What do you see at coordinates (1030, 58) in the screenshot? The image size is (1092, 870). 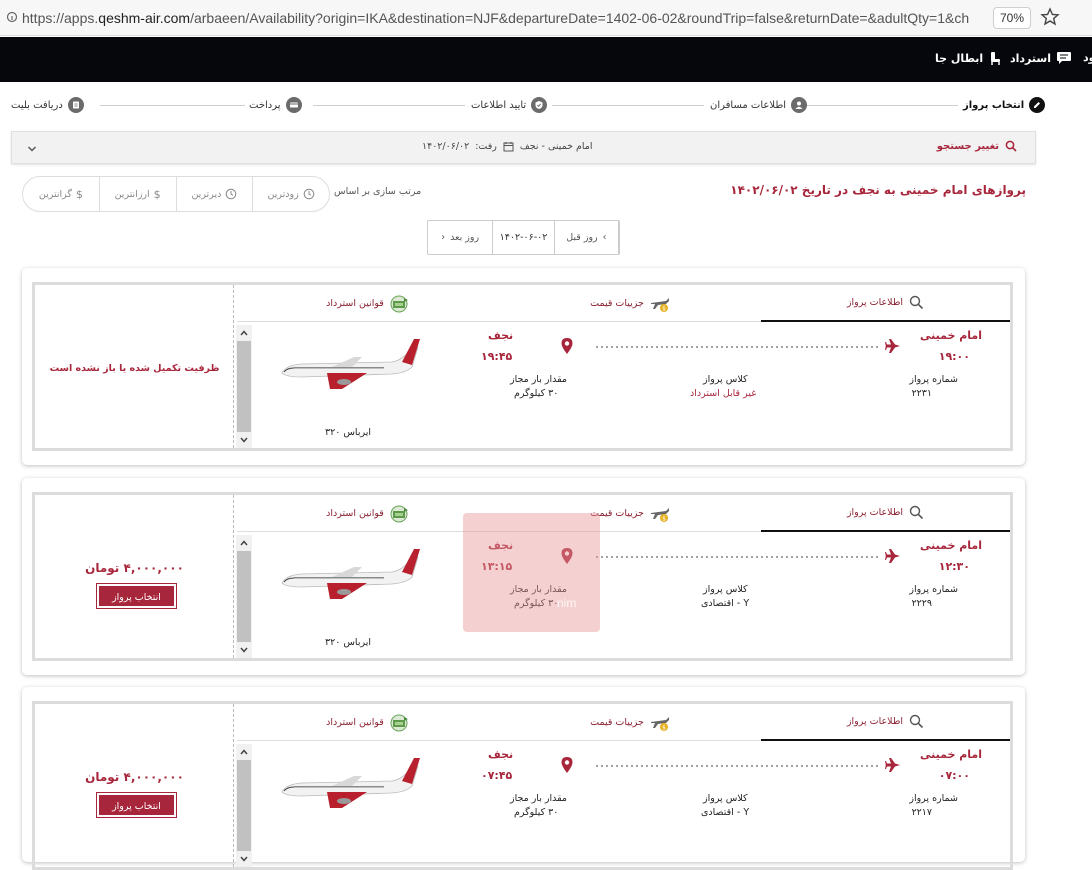 I see `nav-refund-label: استرداد` at bounding box center [1030, 58].